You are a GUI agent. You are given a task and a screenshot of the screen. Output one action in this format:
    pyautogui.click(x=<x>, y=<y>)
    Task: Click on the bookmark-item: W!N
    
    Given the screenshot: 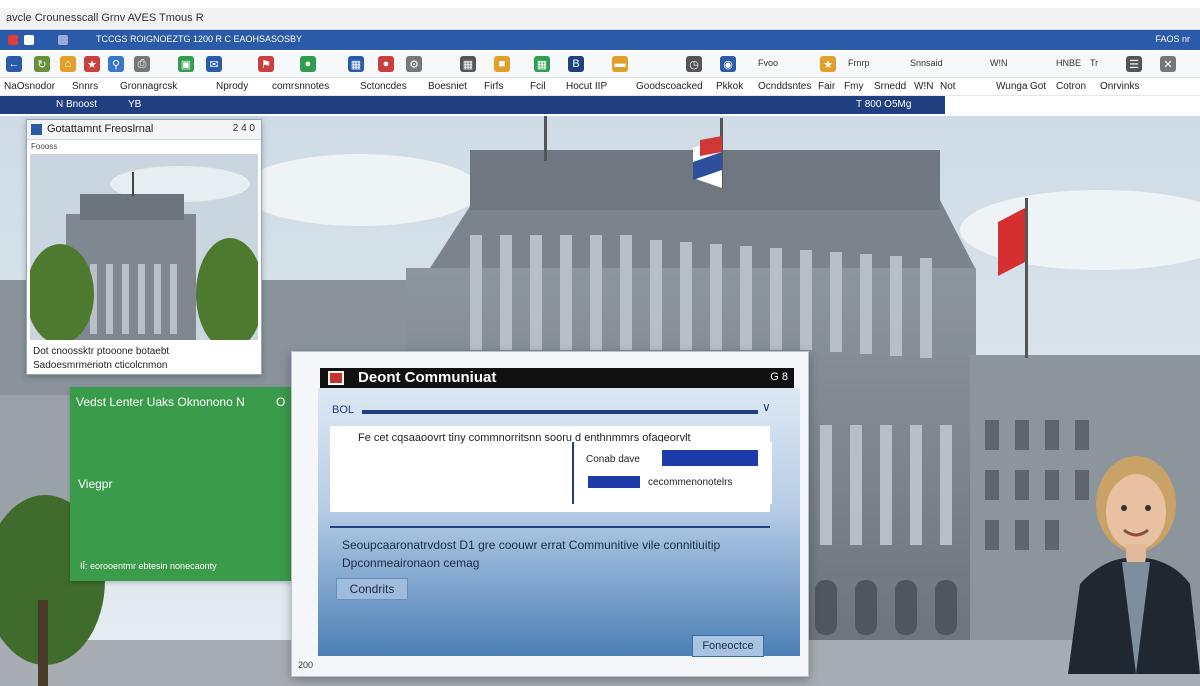 What is the action you would take?
    pyautogui.click(x=923, y=86)
    